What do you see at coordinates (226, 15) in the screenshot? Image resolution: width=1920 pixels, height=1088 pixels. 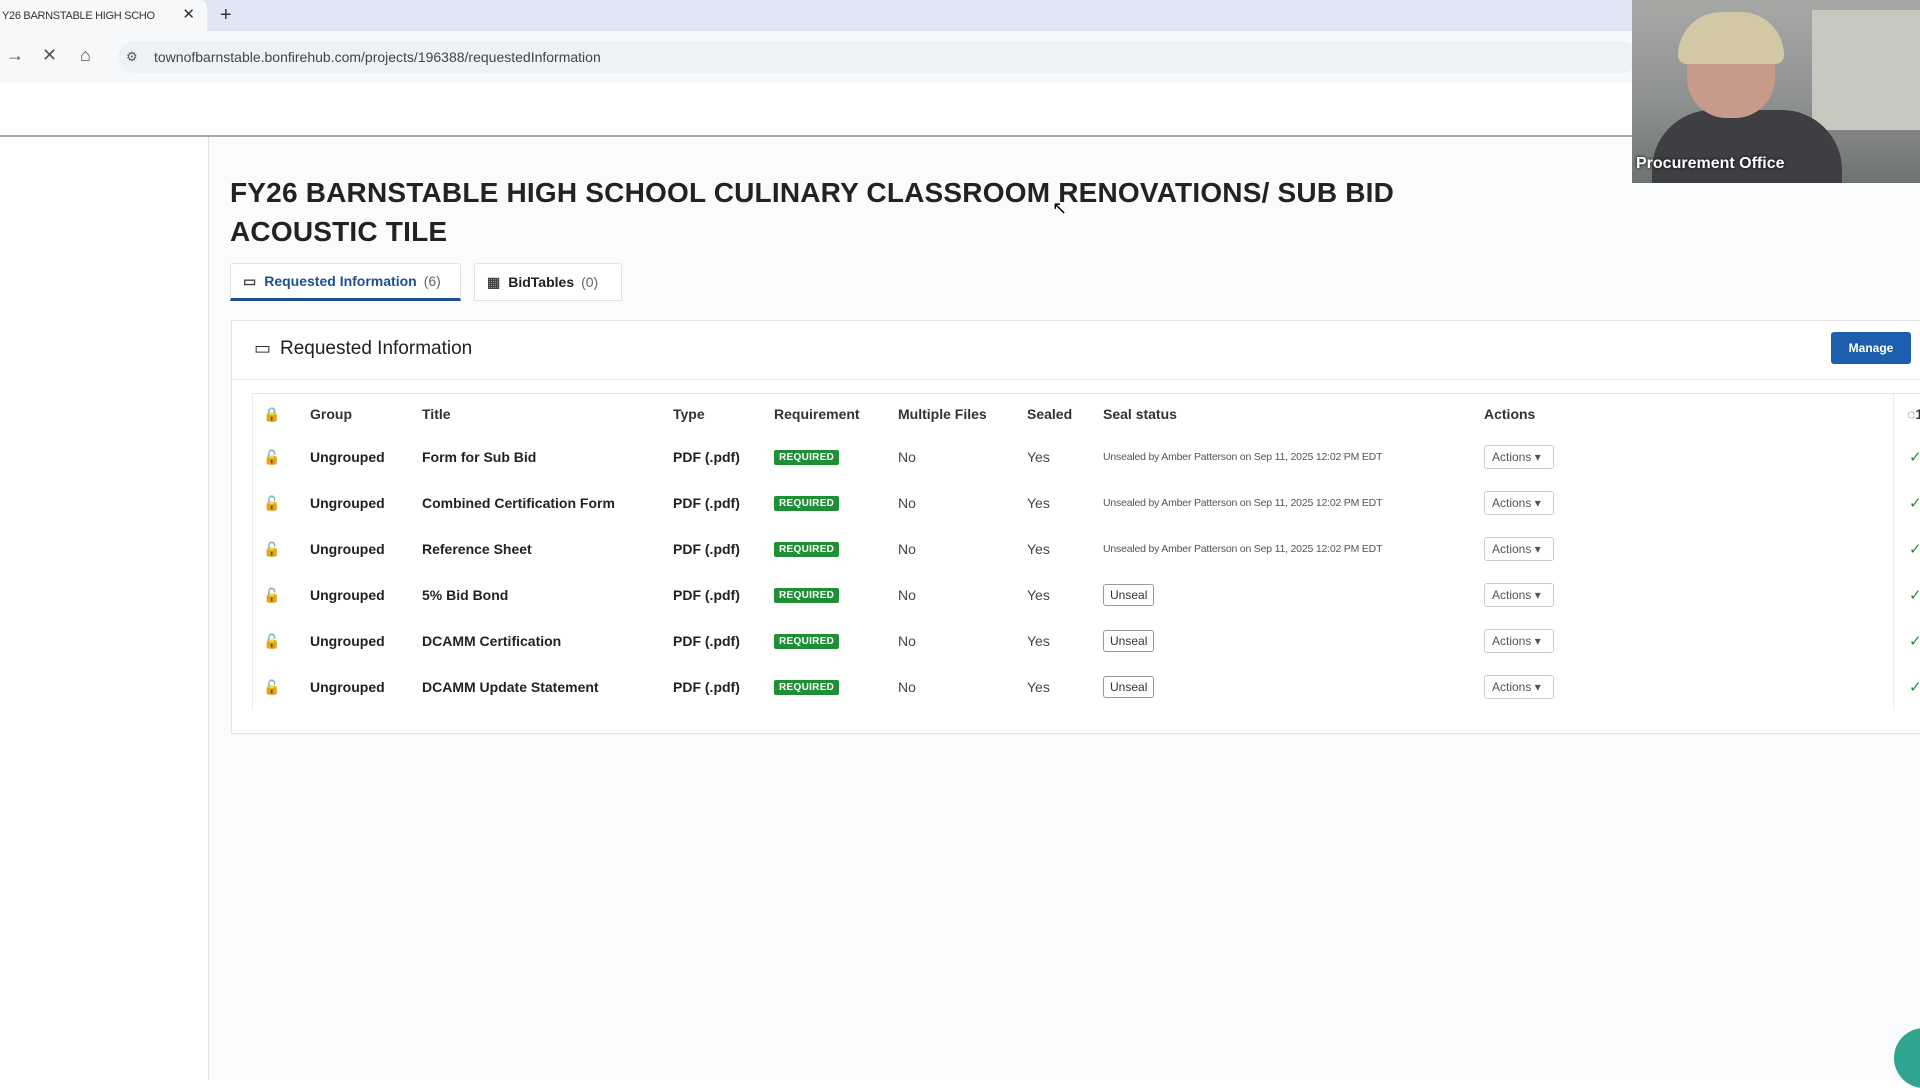 I see `new-tab-icon: +` at bounding box center [226, 15].